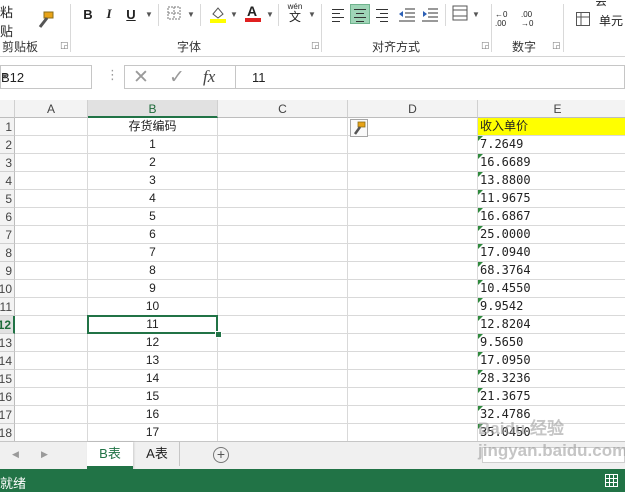  What do you see at coordinates (153, 271) in the screenshot?
I see `cell: 8` at bounding box center [153, 271].